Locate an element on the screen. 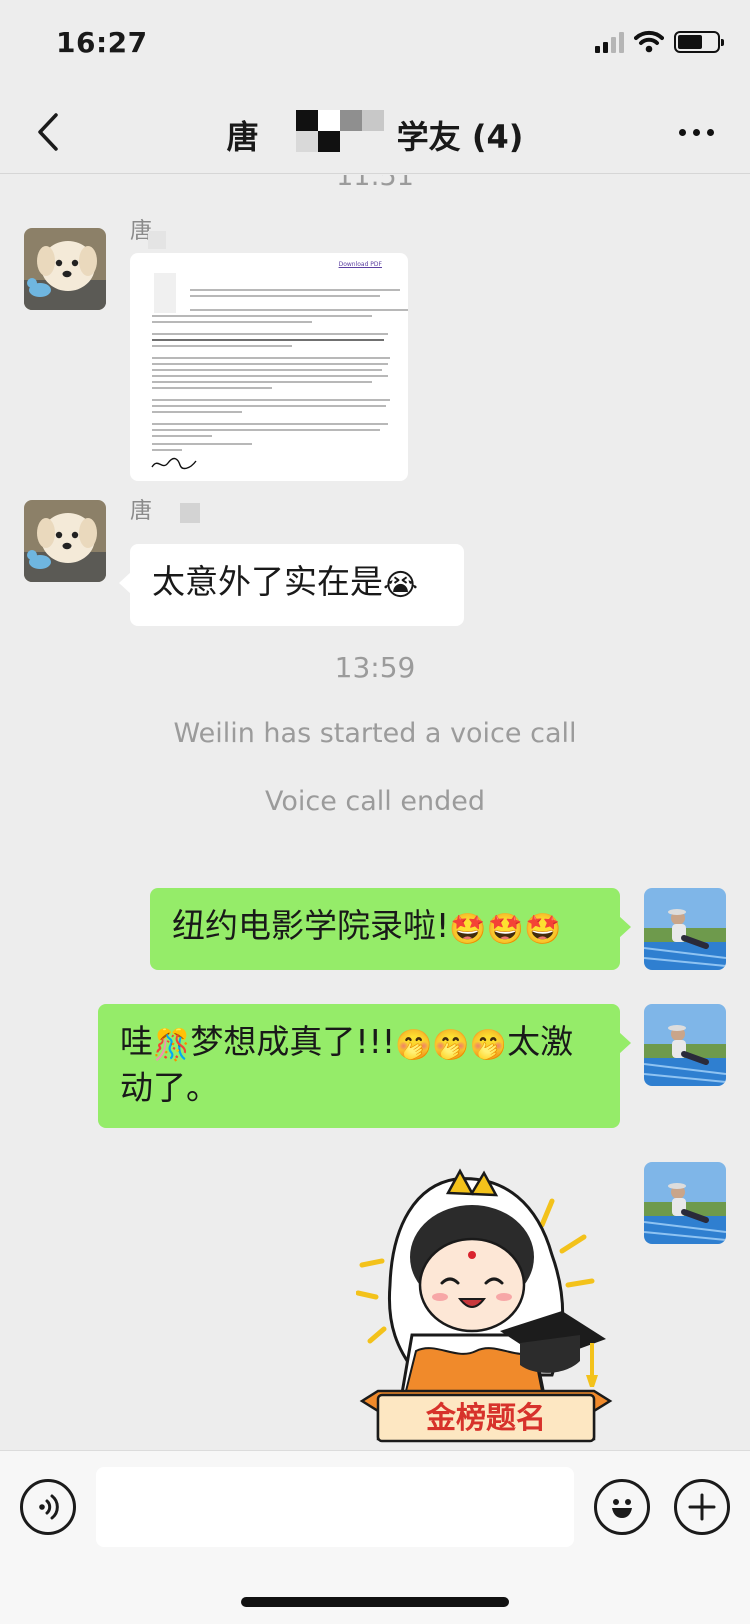 This screenshot has height=1624, width=750. battery-icon is located at coordinates (699, 42).